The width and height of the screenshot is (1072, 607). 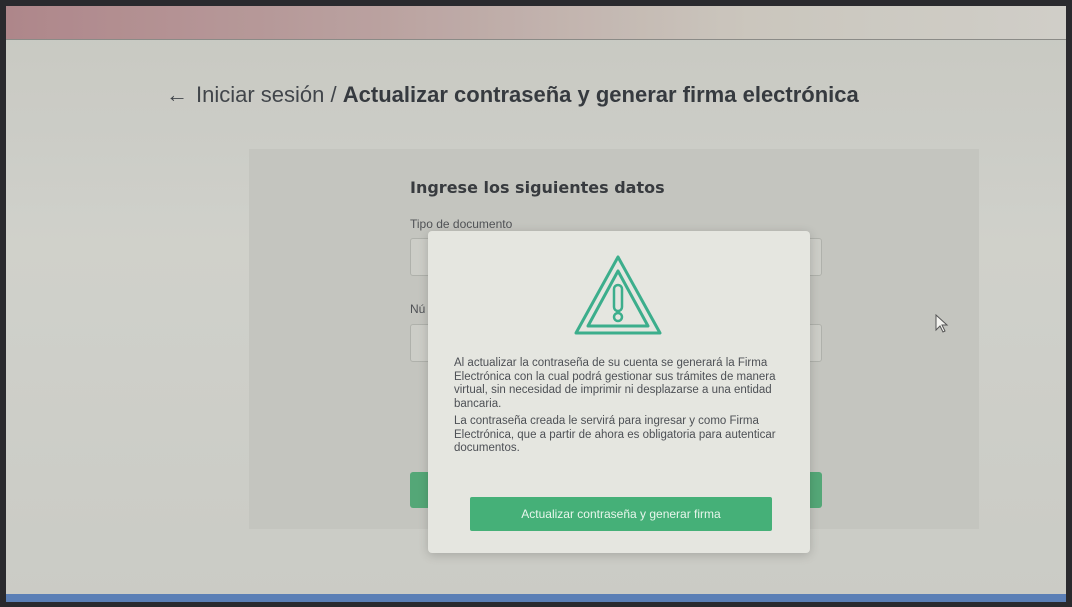 I want to click on warning-triangle-icon, so click(x=618, y=298).